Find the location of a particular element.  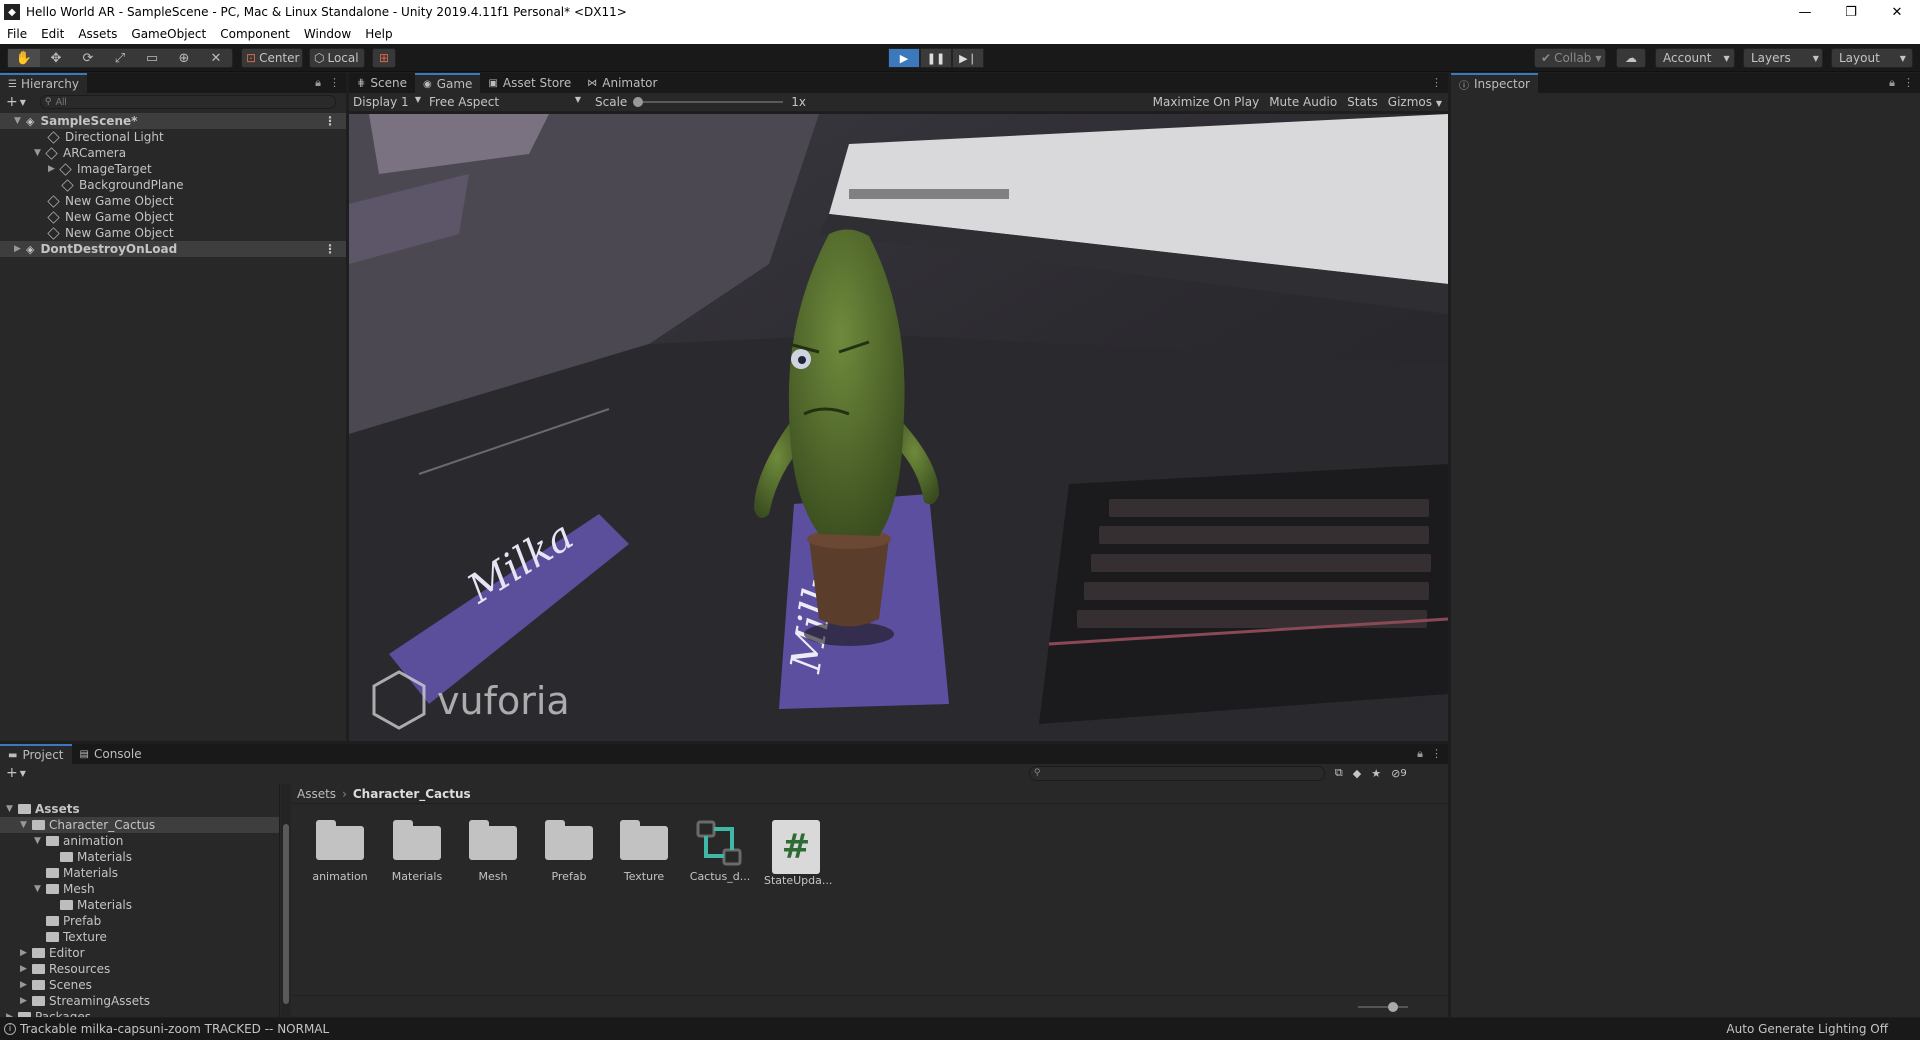

project-search: ⚲ is located at coordinates (1176, 773).